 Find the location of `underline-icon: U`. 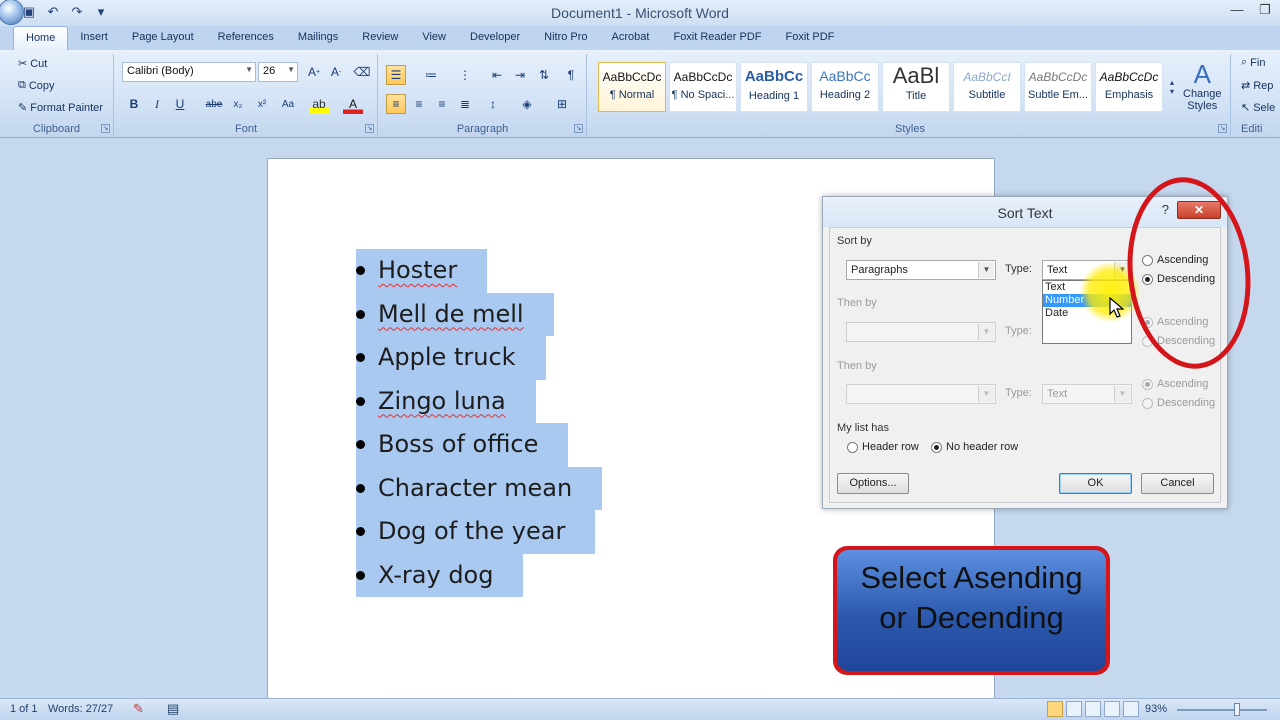

underline-icon: U is located at coordinates (180, 104).